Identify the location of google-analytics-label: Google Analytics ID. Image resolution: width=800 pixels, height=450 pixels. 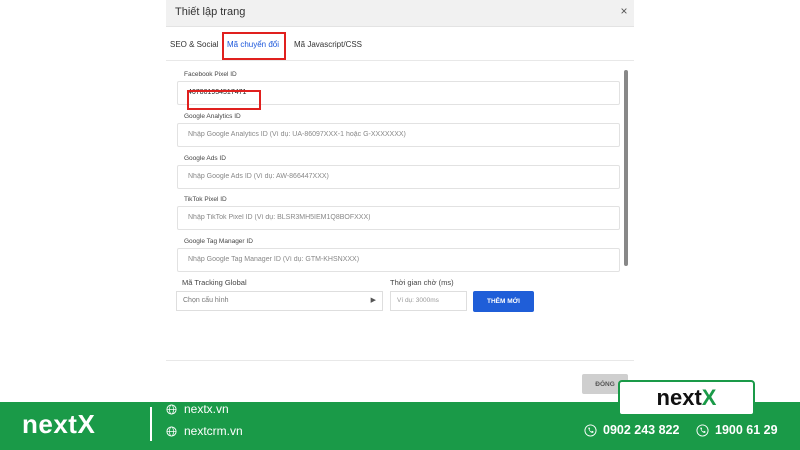
(212, 116).